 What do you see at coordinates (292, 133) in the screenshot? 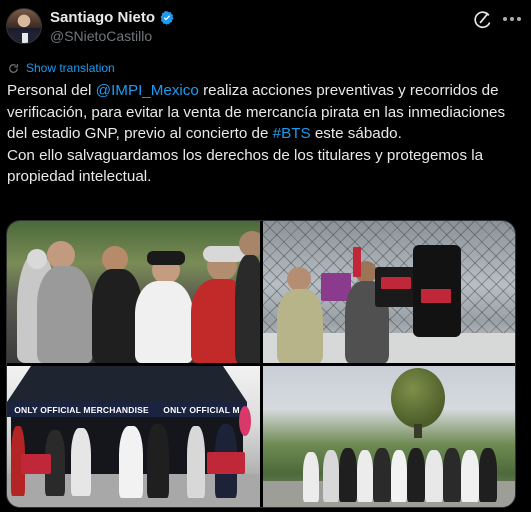
I see `hashtag-link: #BTS` at bounding box center [292, 133].